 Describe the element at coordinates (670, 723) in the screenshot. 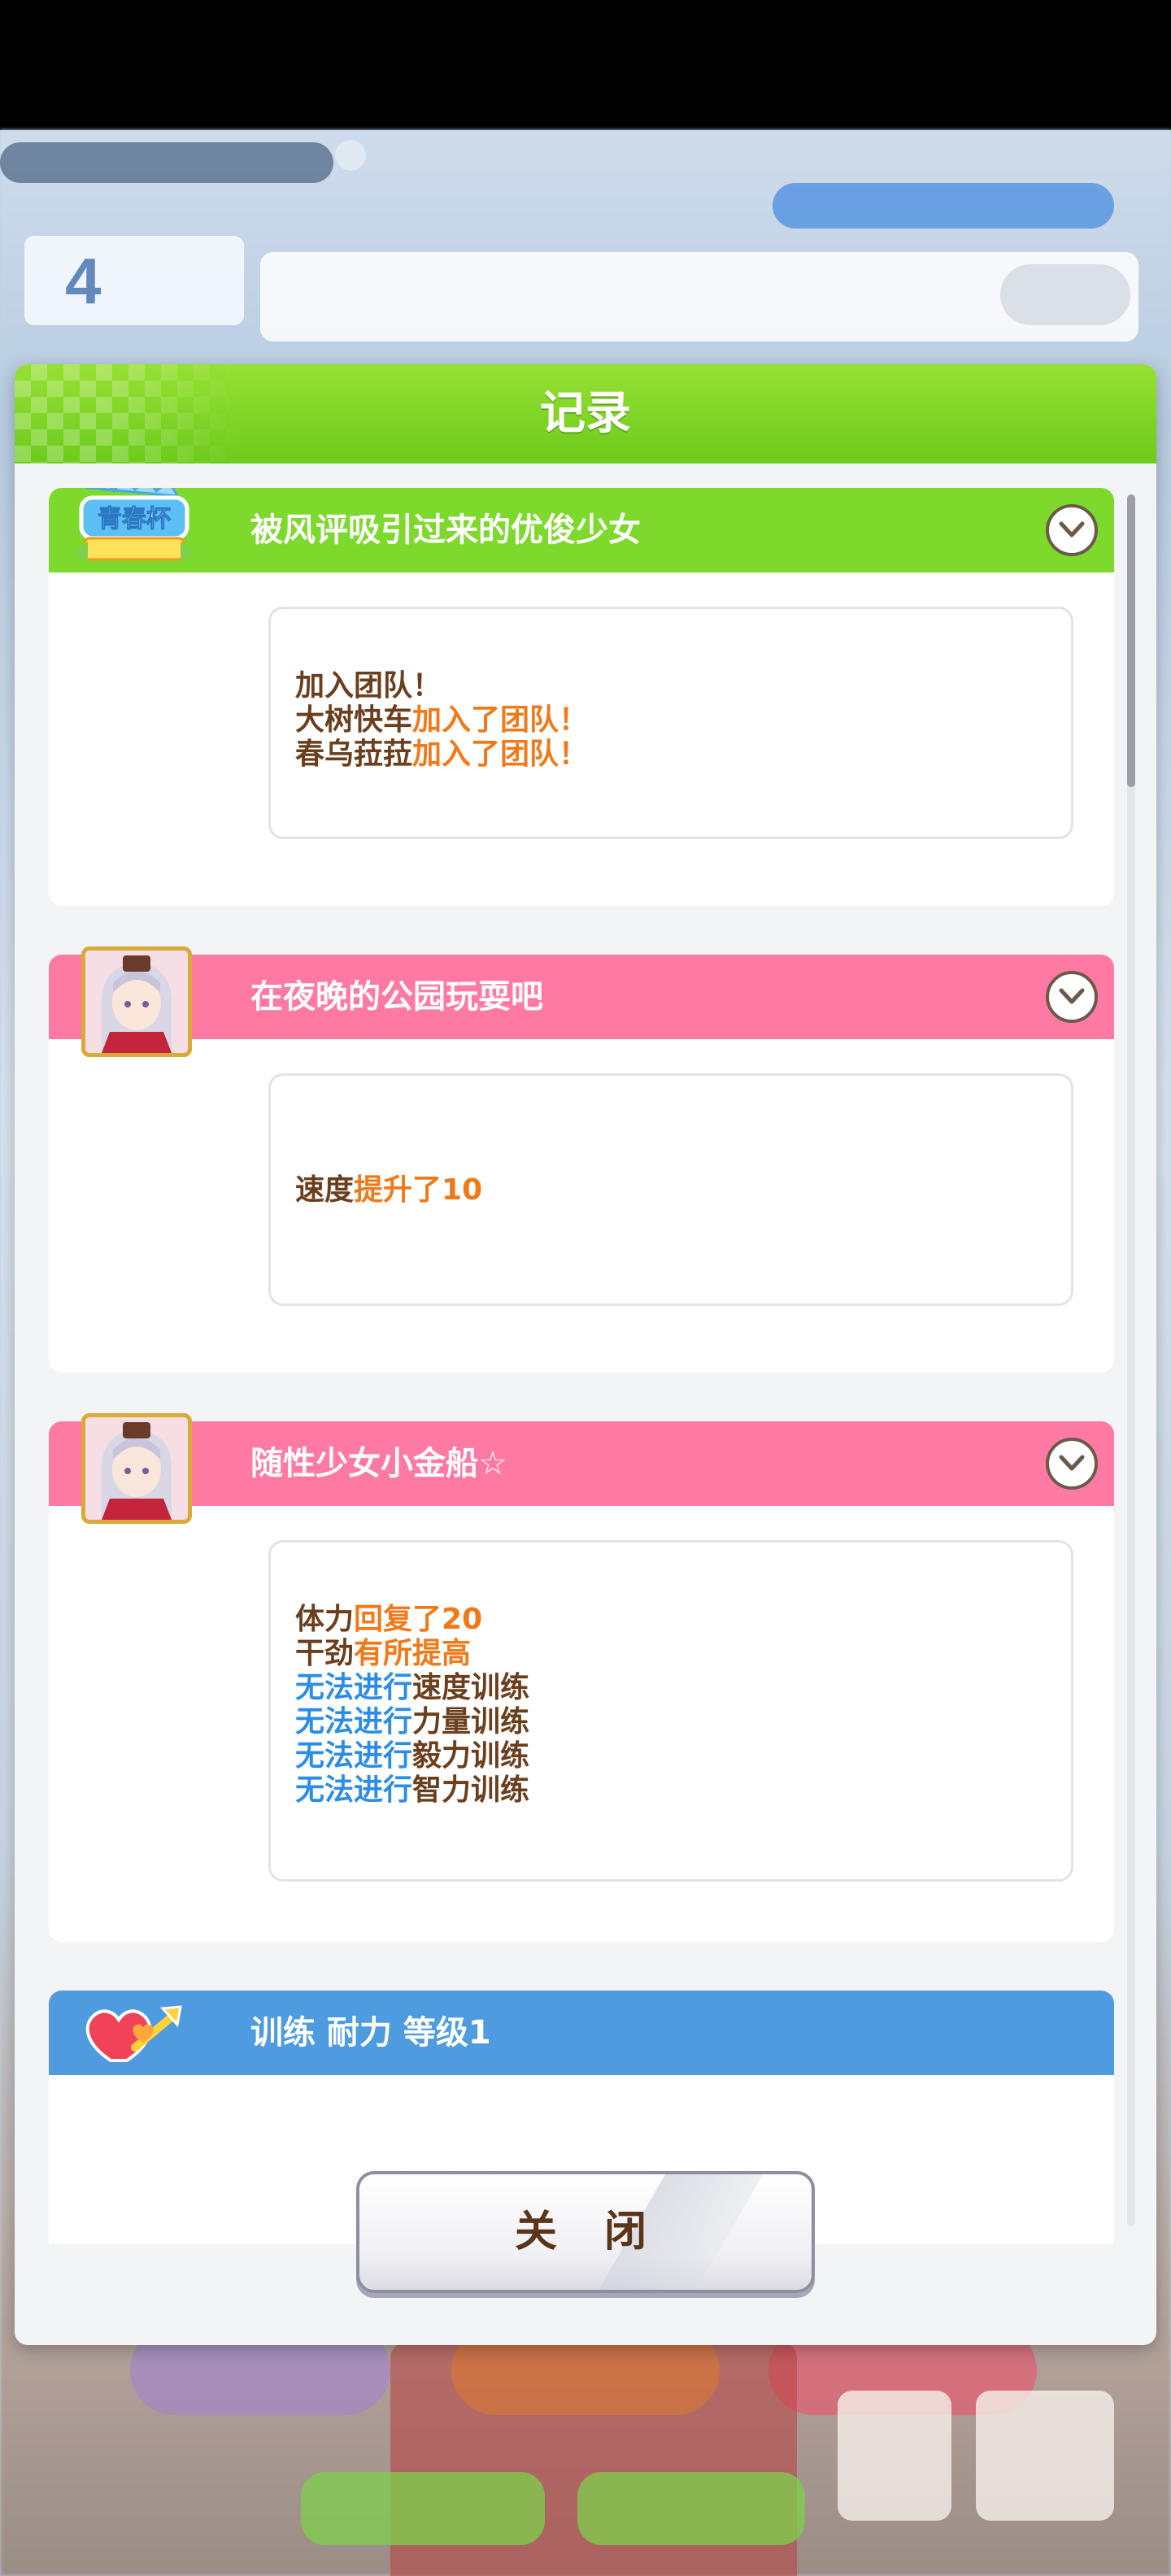

I see `entry-result-box: 加入团队！ 大树快车加入了团队！ 春乌菈菈加入了团队！` at that location.